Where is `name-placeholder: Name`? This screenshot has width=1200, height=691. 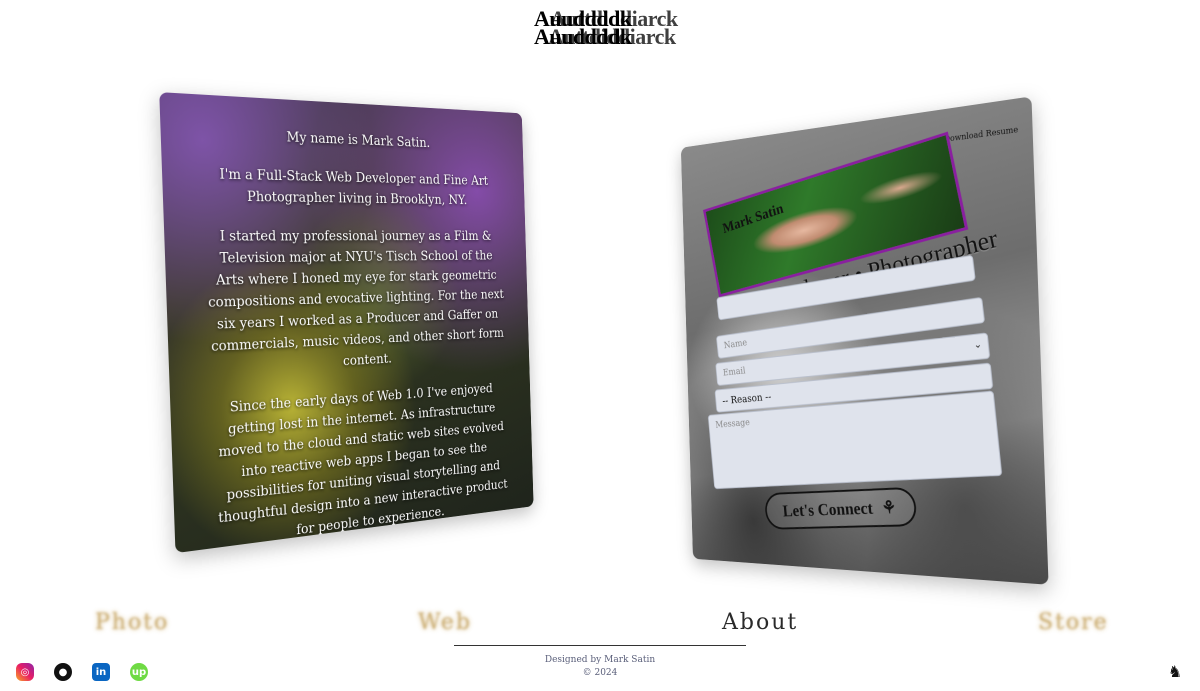
name-placeholder: Name is located at coordinates (735, 344).